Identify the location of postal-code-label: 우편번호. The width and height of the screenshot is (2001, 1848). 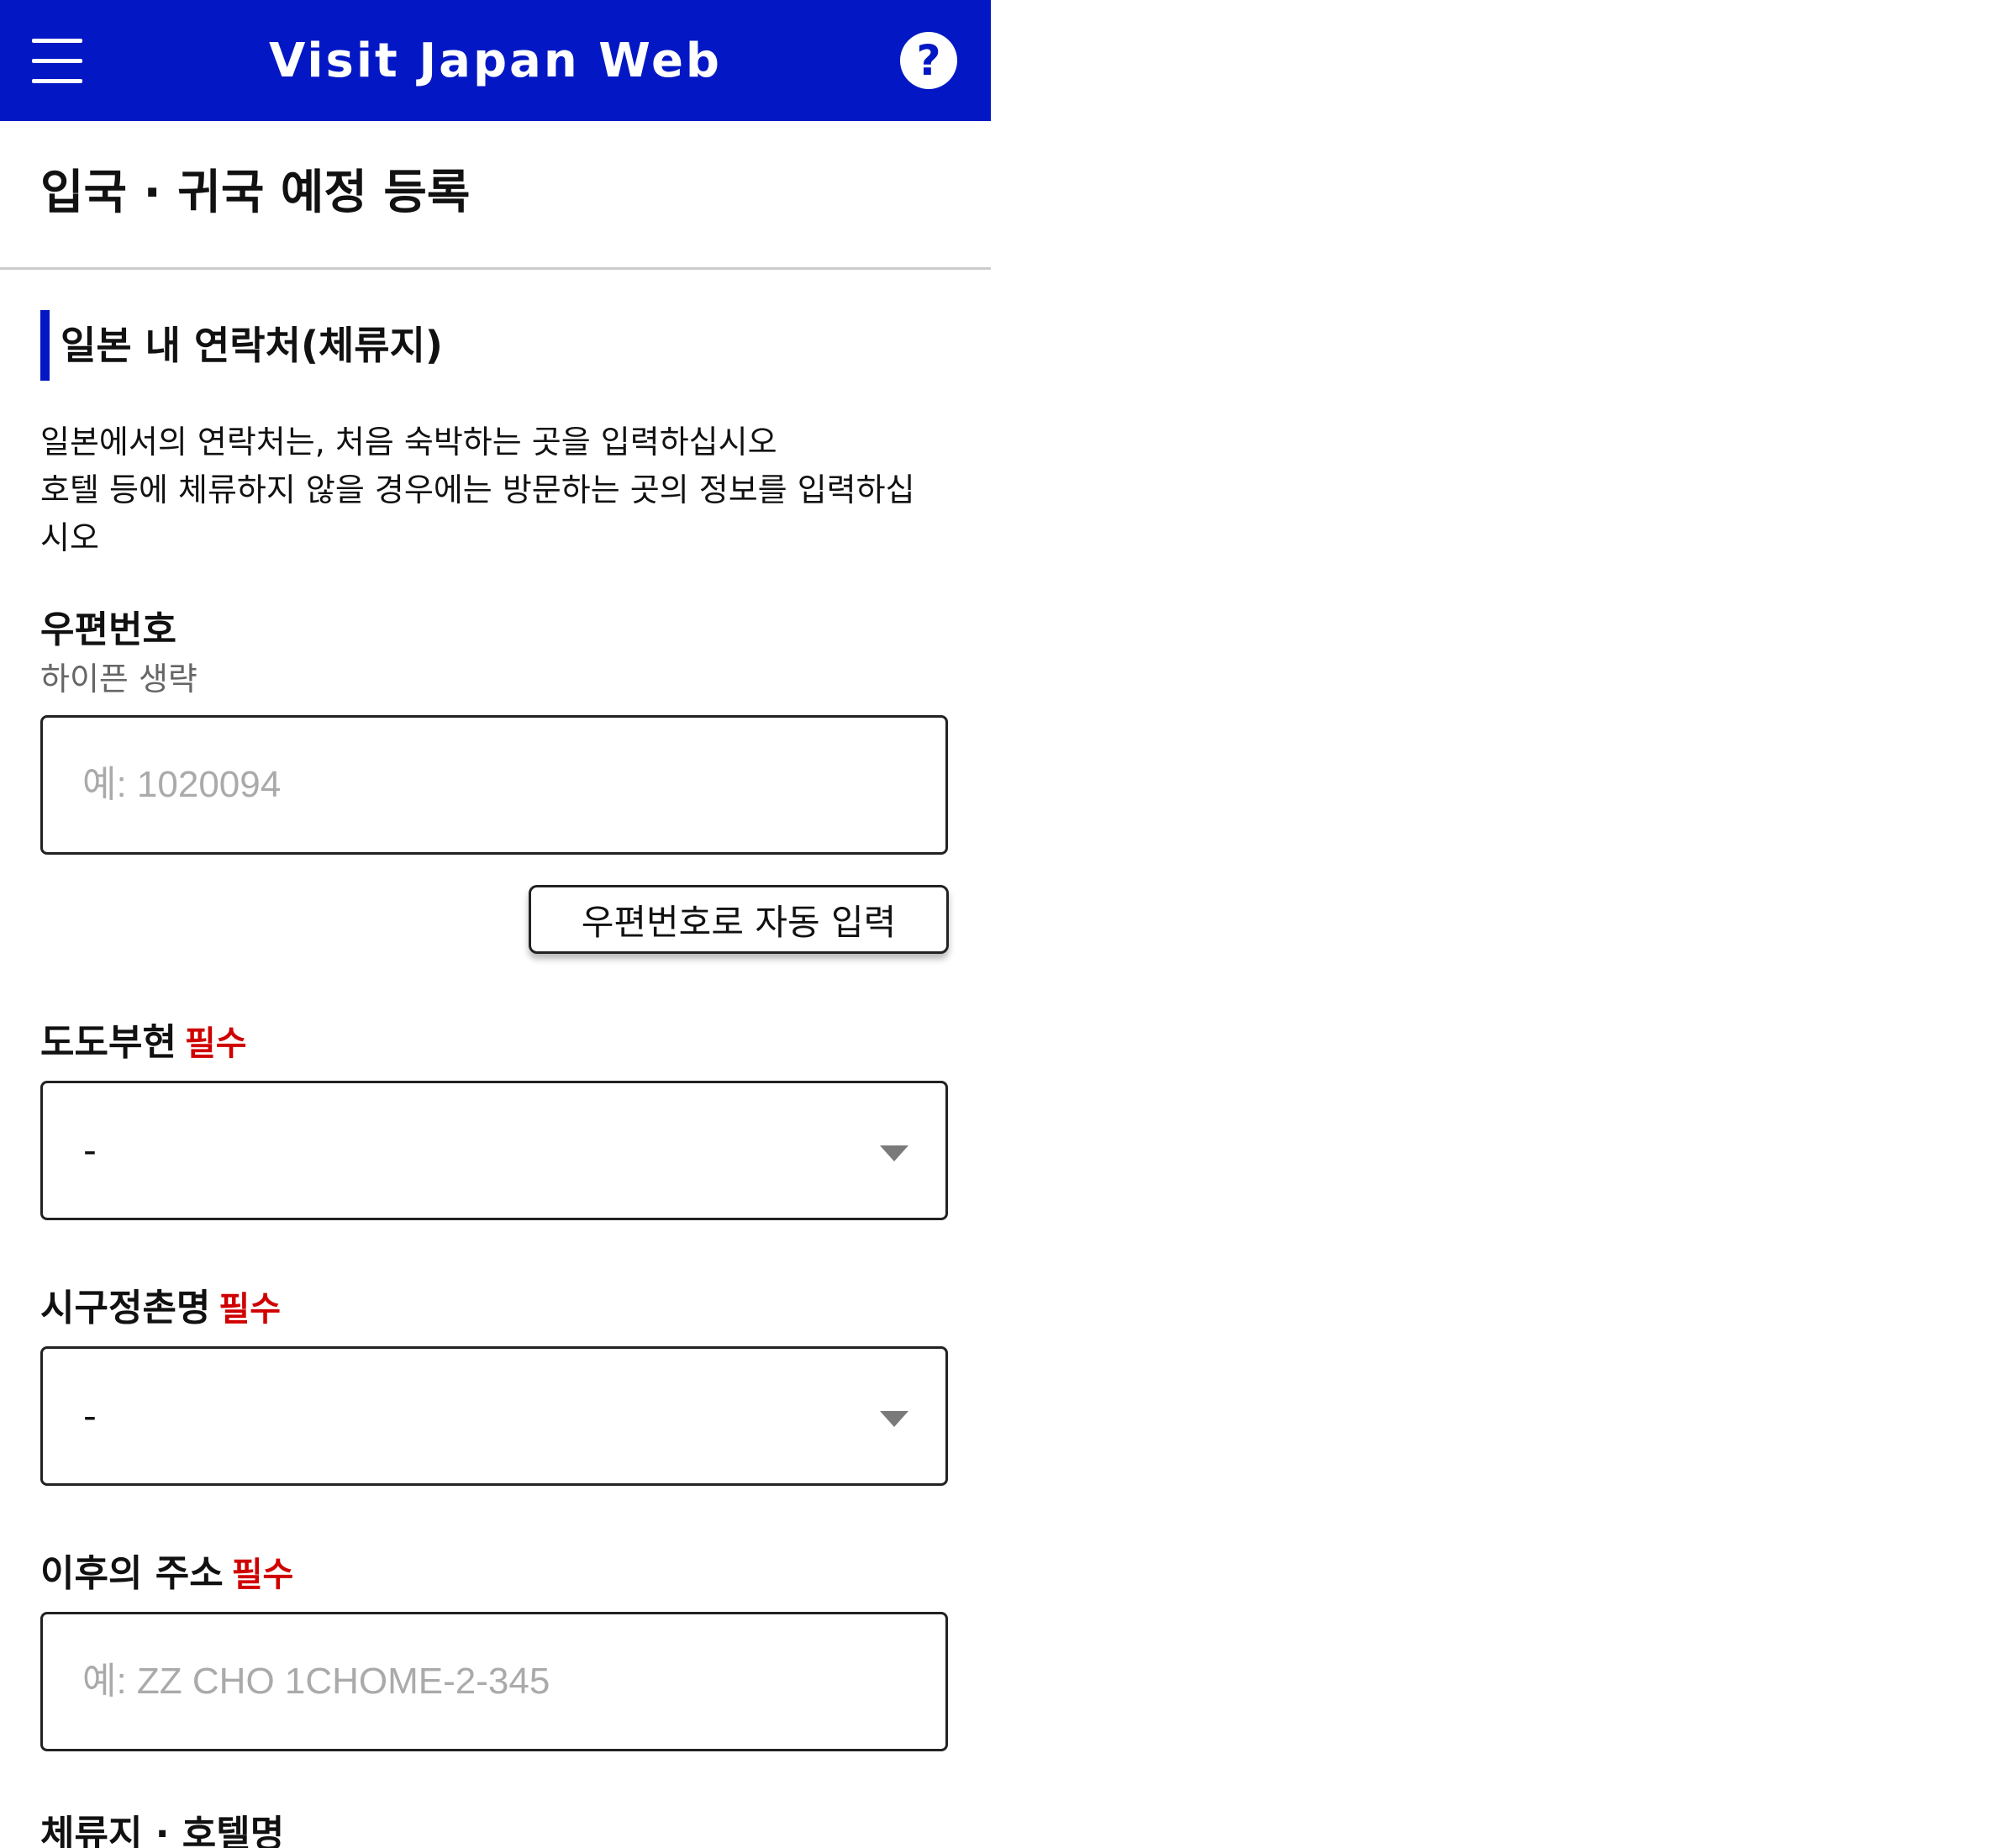
(108, 629).